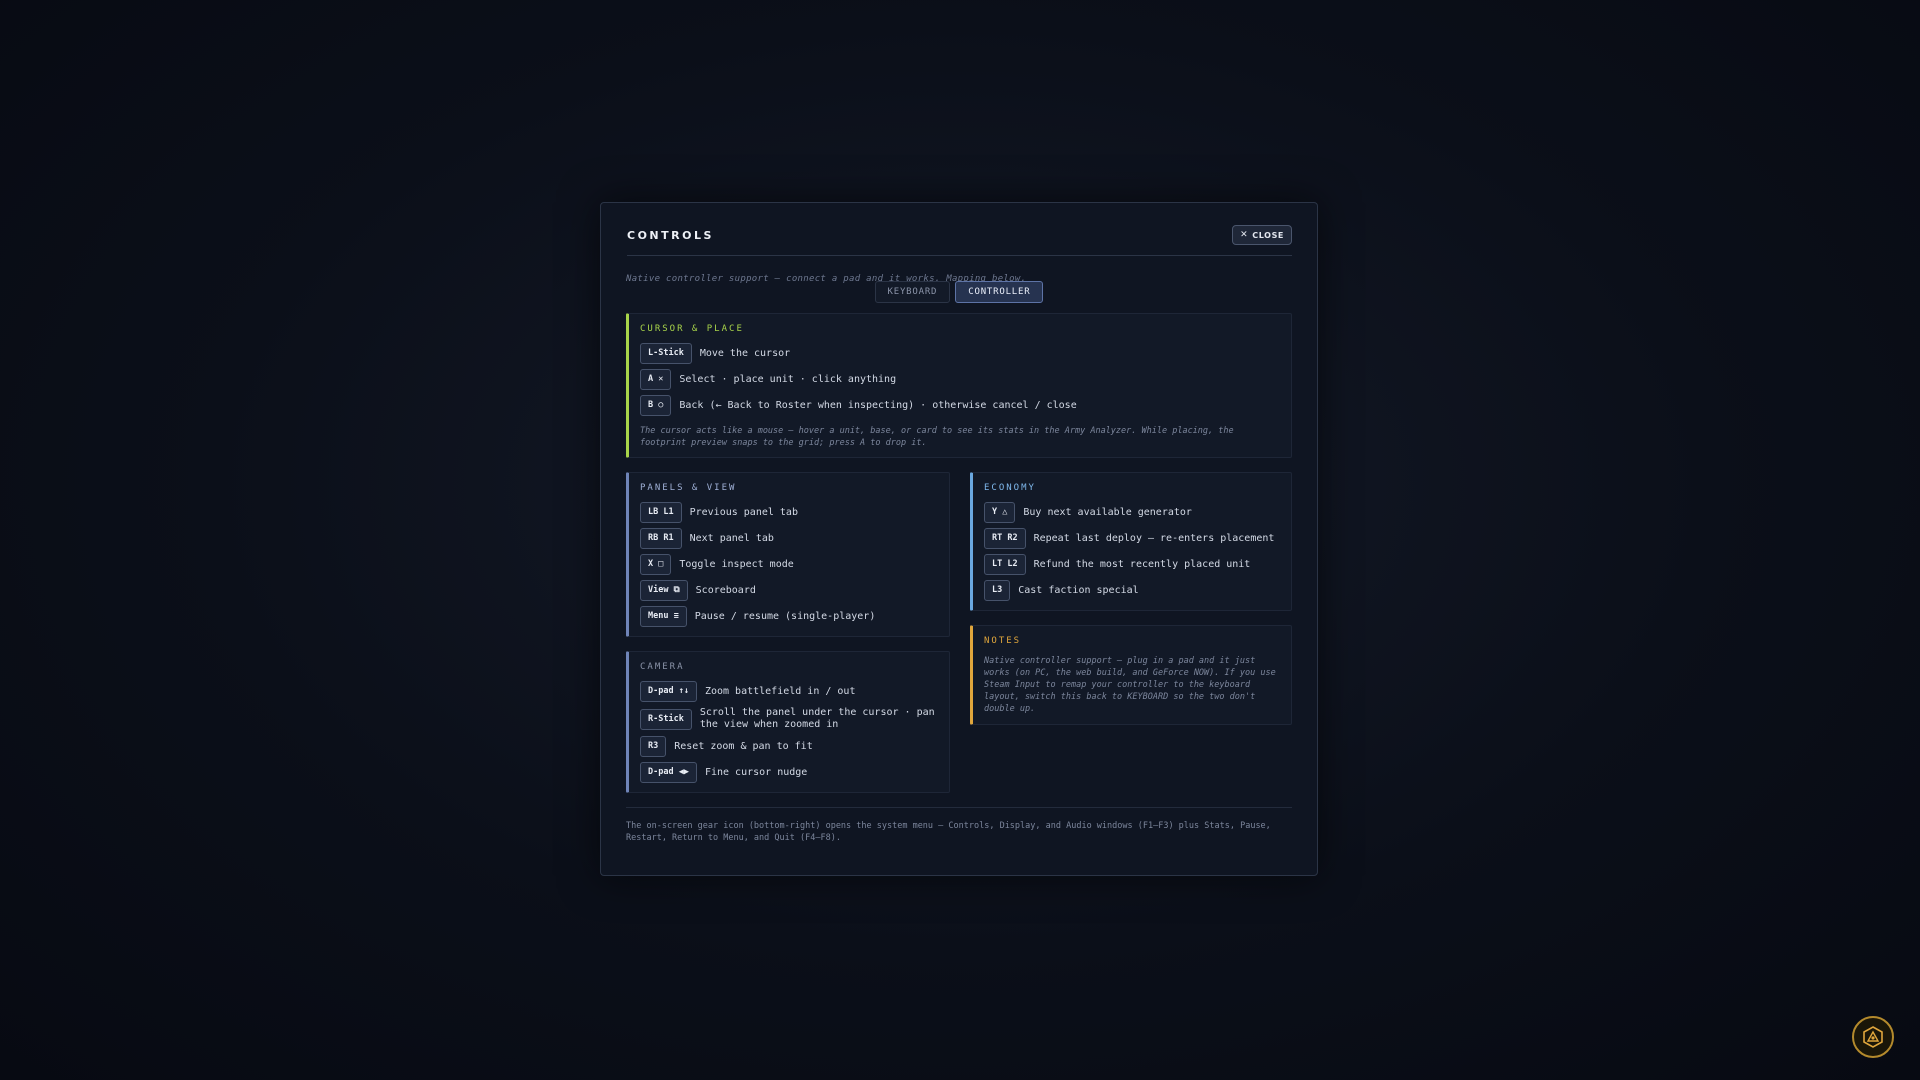  I want to click on binding-text: Zoom battlefield in / out, so click(780, 691).